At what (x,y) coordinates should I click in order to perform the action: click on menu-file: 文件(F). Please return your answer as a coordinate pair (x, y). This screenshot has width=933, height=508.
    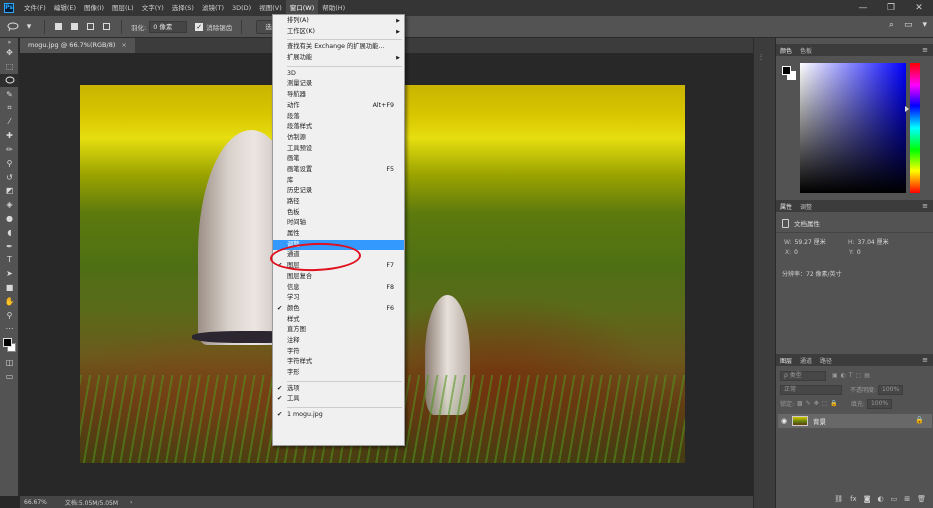
    Looking at the image, I should click on (35, 8).